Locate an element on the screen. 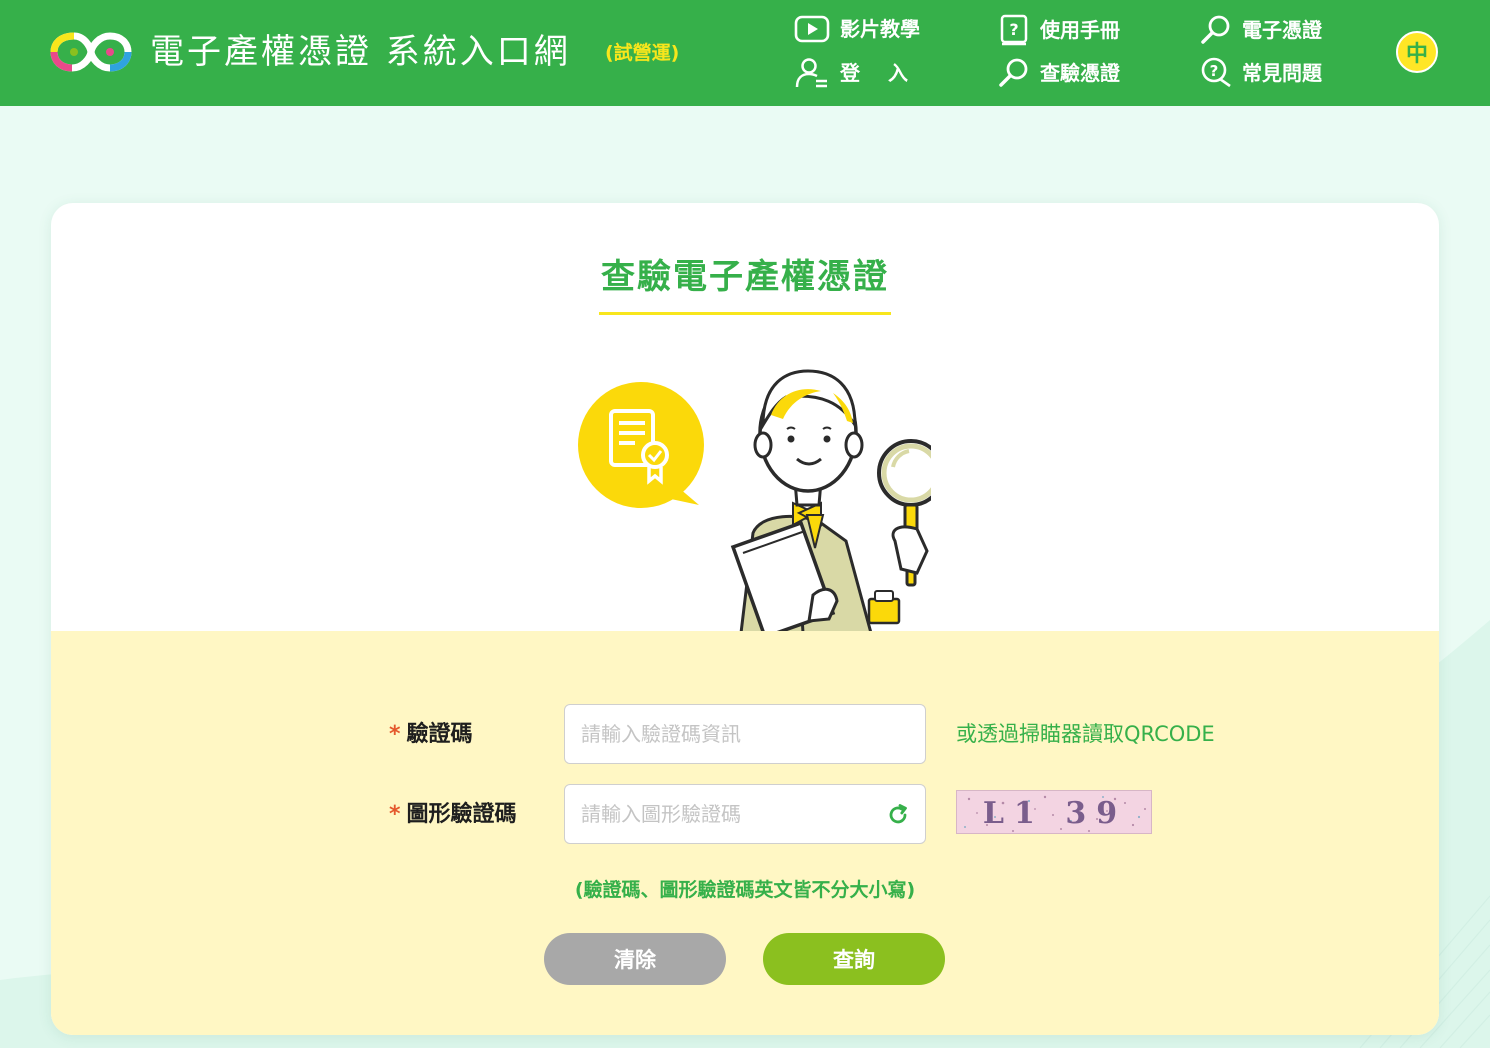  verification-code-input is located at coordinates (745, 734).